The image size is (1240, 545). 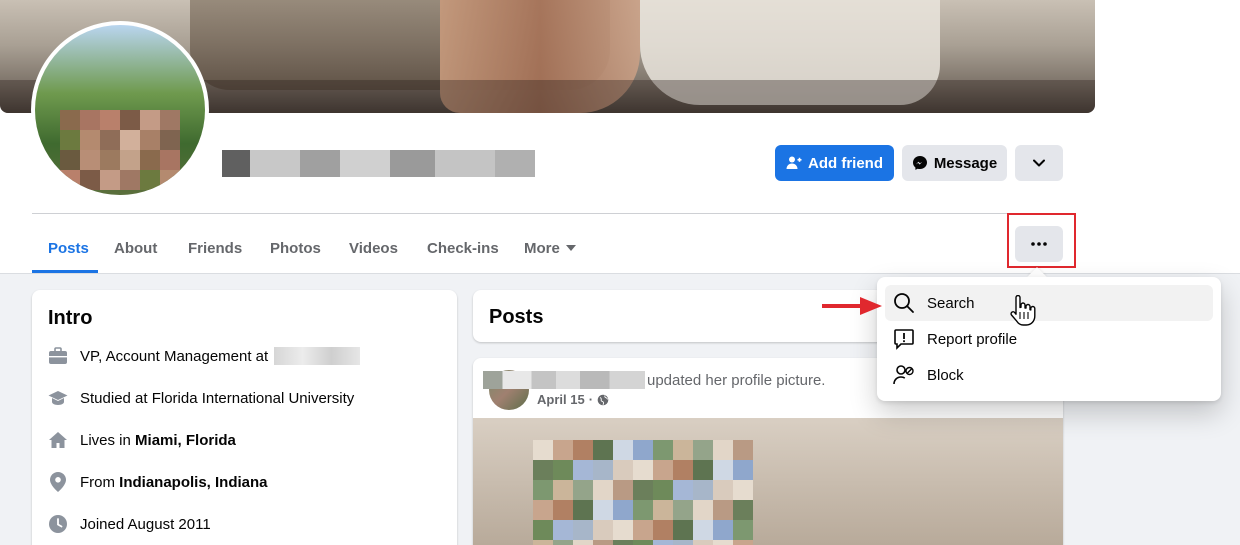 What do you see at coordinates (204, 356) in the screenshot?
I see `intro-work: VP, Account Management at` at bounding box center [204, 356].